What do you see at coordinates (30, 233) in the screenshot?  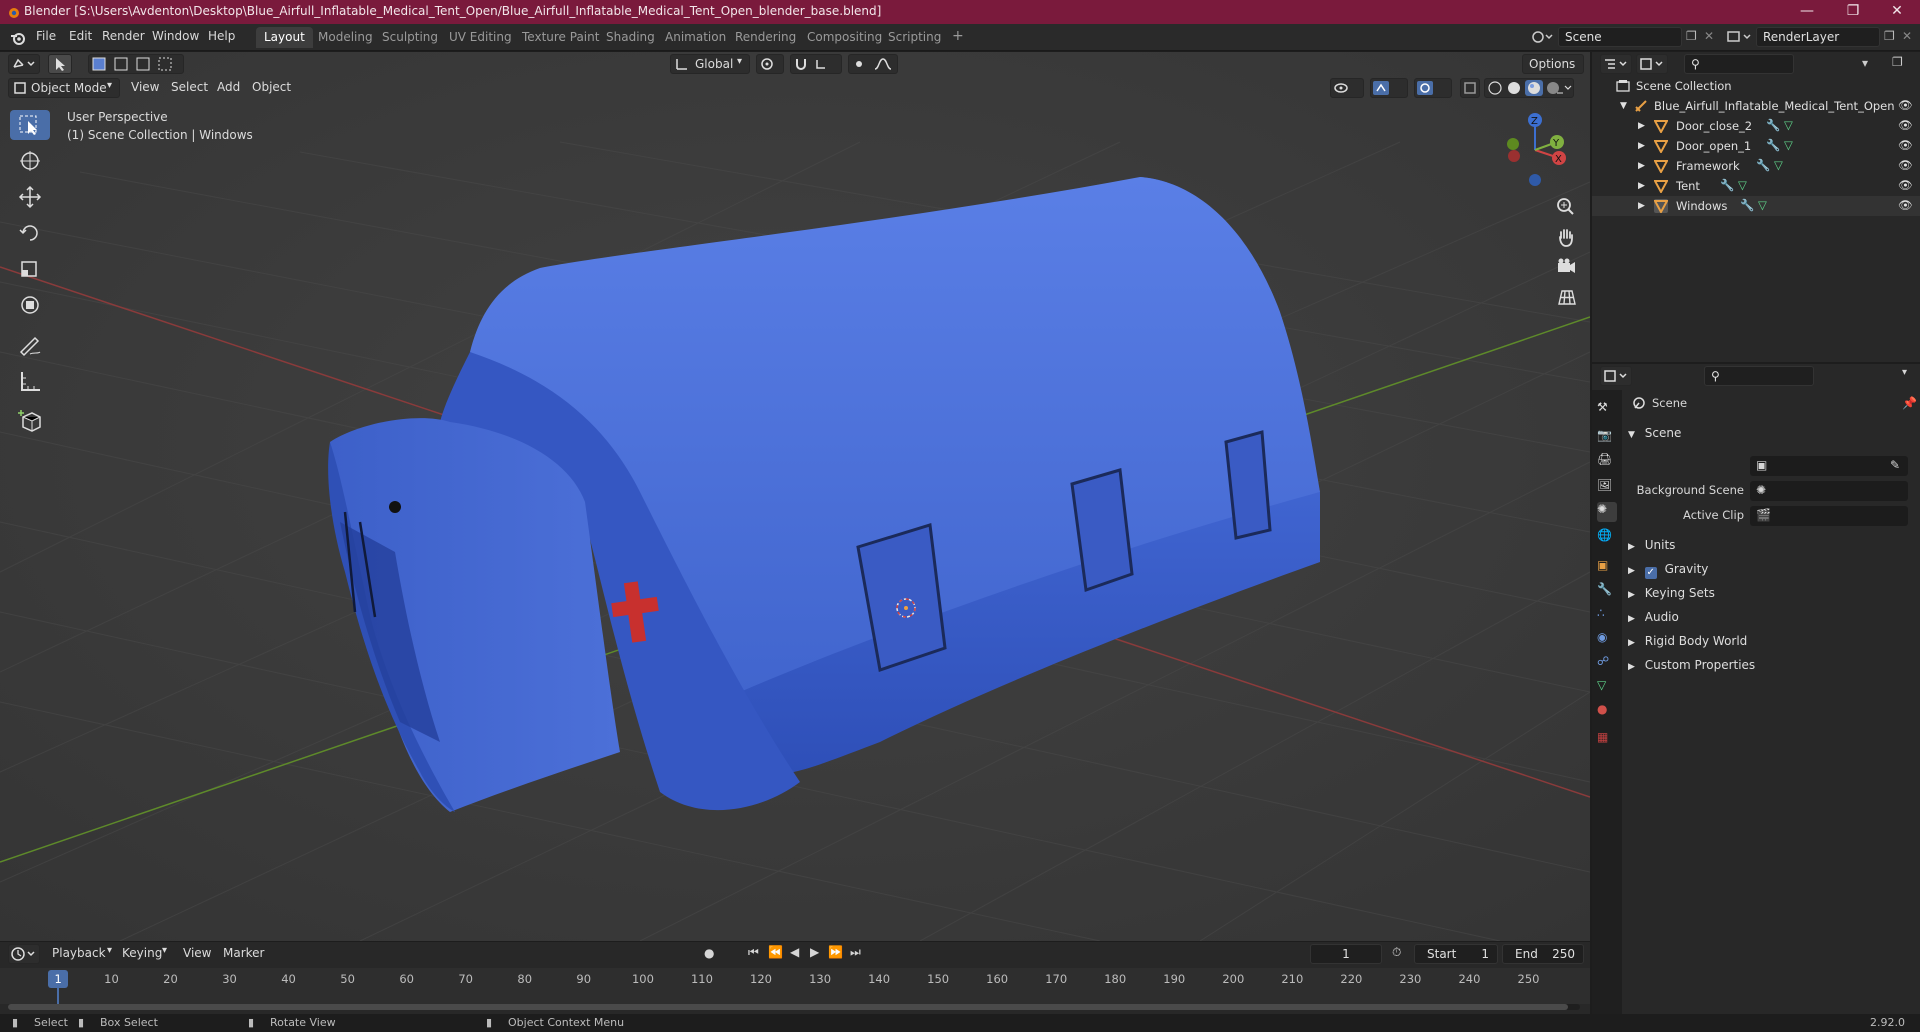 I see `tool-rotate` at bounding box center [30, 233].